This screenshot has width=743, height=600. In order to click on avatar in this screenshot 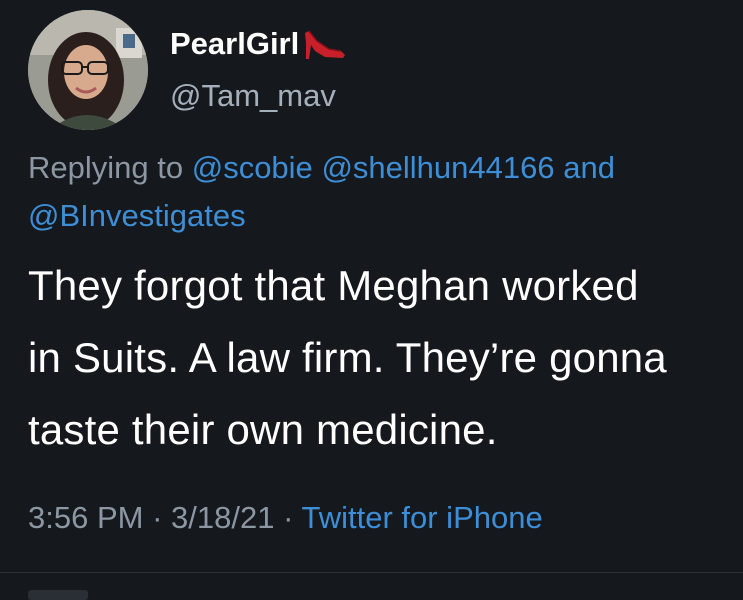, I will do `click(88, 70)`.